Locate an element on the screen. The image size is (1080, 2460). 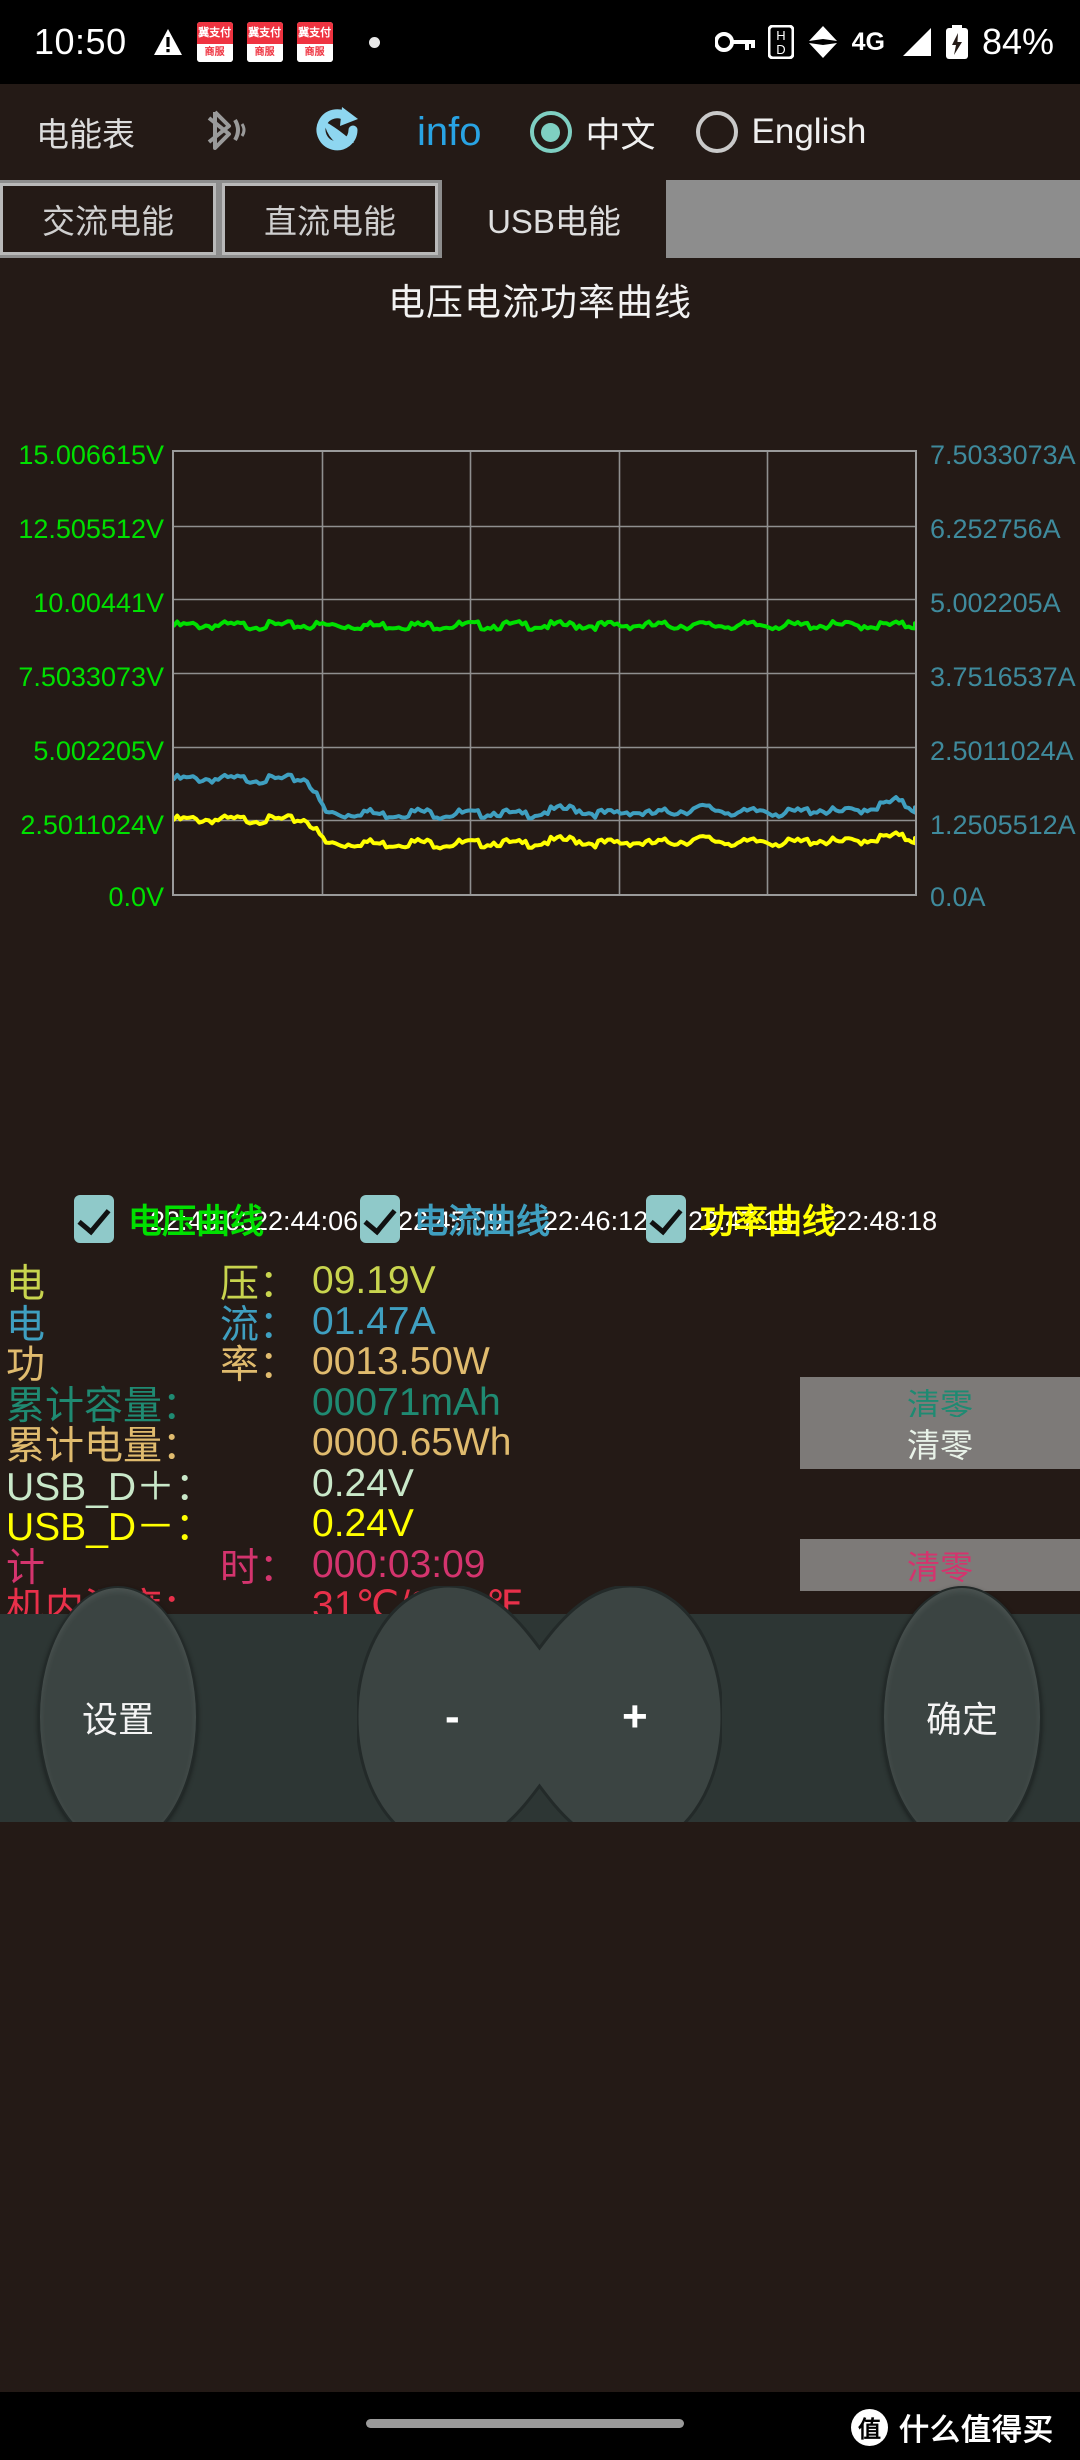
settings-button: 设置 is located at coordinates (118, 1717).